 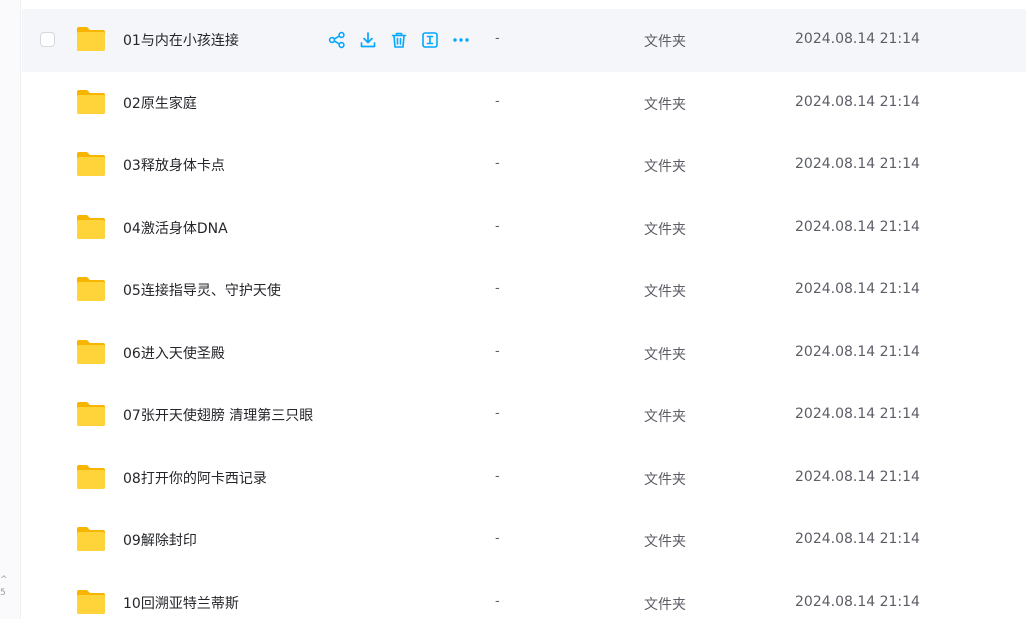 I want to click on file-row: 03释放身体卡点 - 文件夹 2024.08.14 21:14, so click(x=524, y=165).